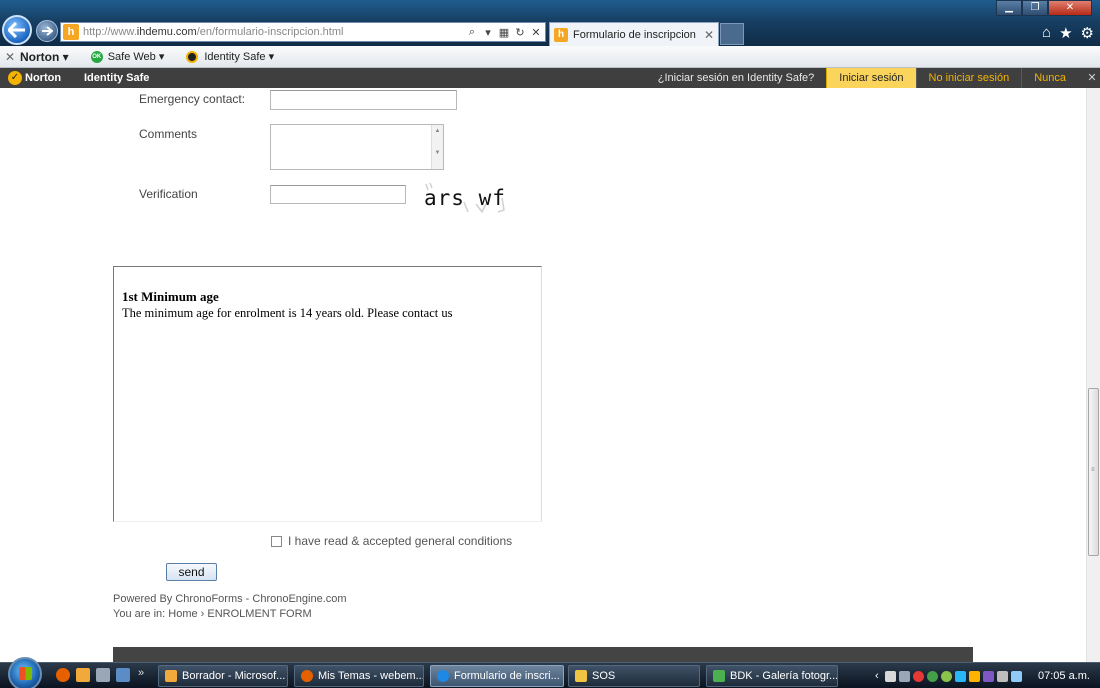 The image size is (1100, 688). What do you see at coordinates (83, 675) in the screenshot?
I see `office-quicklaunch-icon` at bounding box center [83, 675].